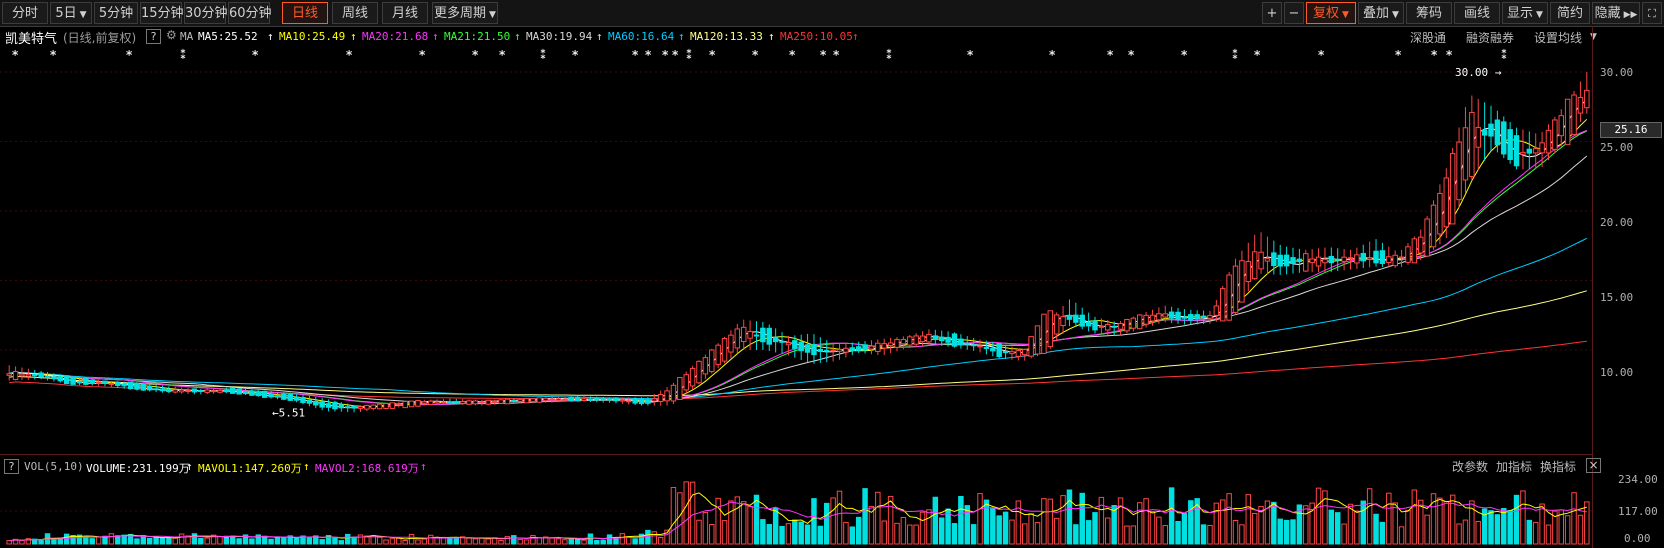 The image size is (1664, 548). Describe the element at coordinates (1637, 538) in the screenshot. I see `vol-tick-0: 0.00` at that location.